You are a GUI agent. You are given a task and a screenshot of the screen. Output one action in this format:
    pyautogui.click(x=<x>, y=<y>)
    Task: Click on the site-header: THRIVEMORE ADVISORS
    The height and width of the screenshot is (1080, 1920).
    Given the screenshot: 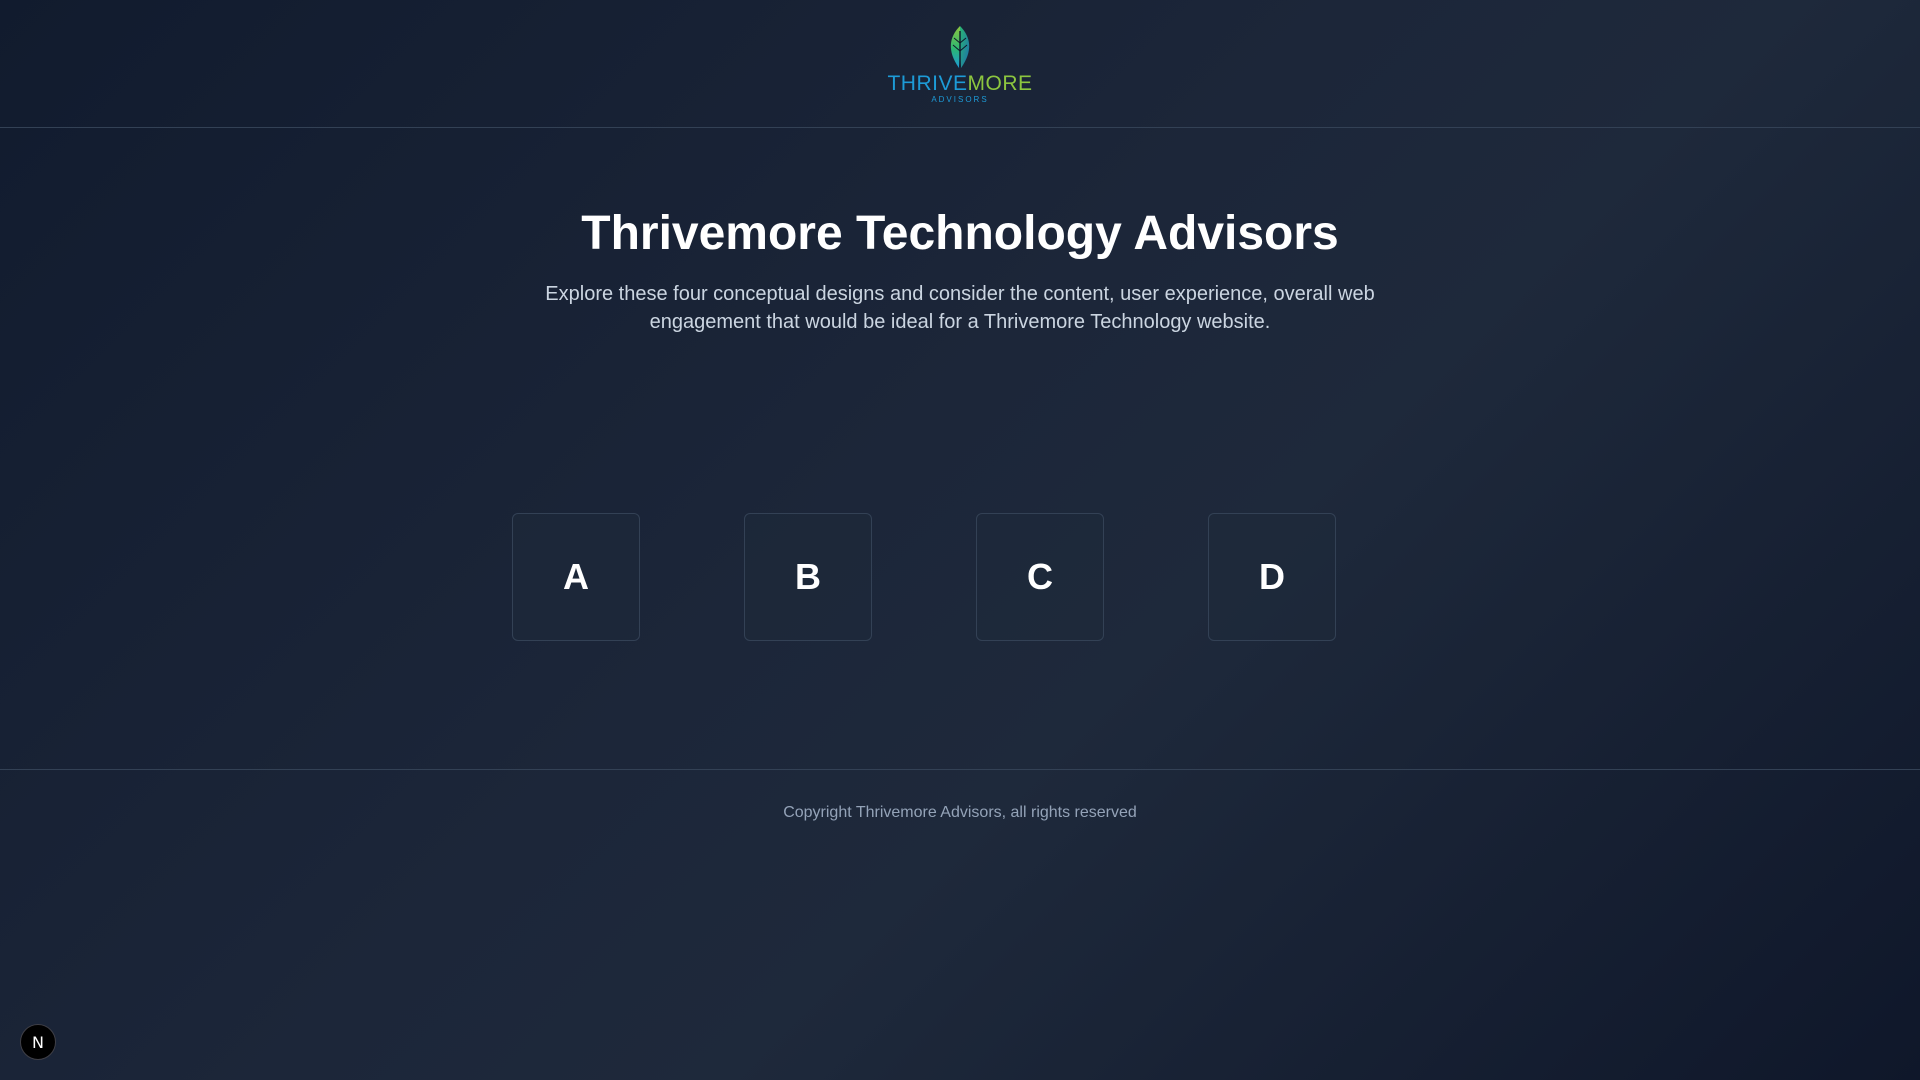 What is the action you would take?
    pyautogui.click(x=960, y=64)
    